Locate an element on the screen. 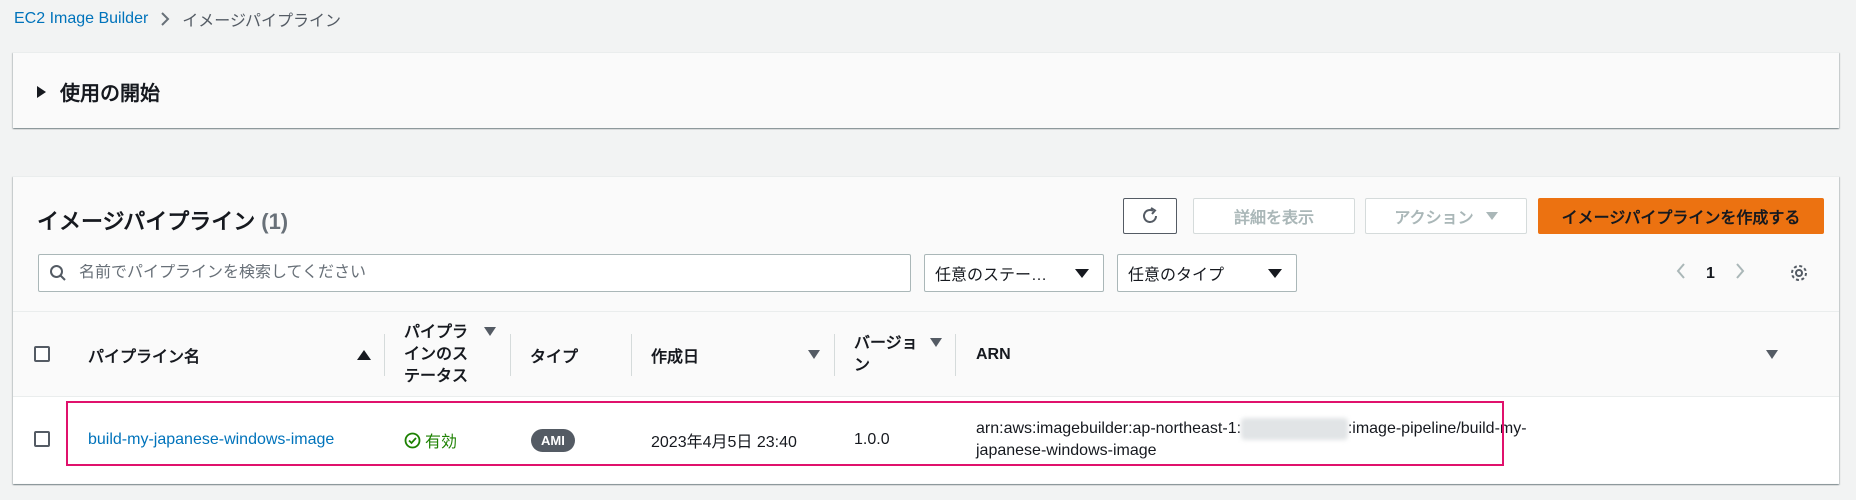  chevron-right-icon is located at coordinates (165, 19).